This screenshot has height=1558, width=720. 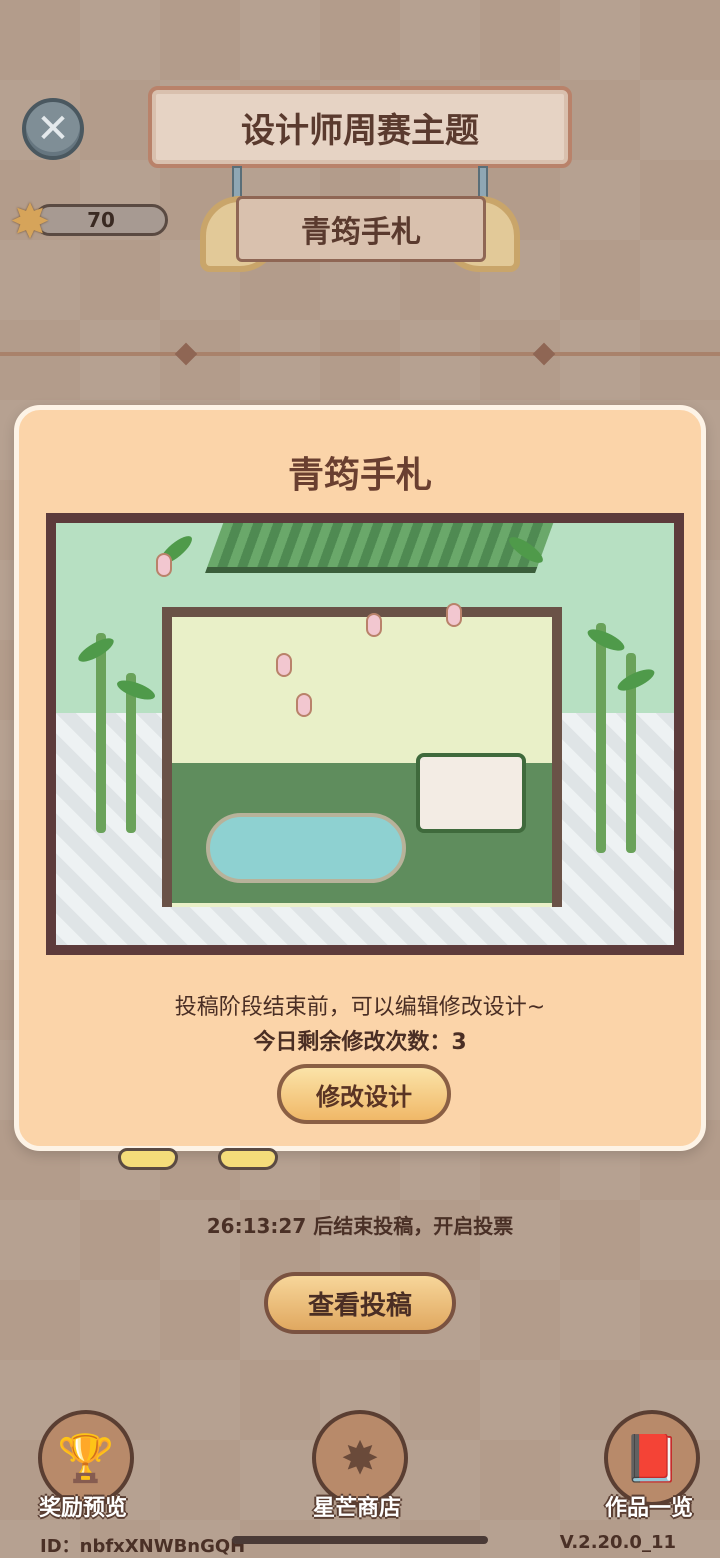 What do you see at coordinates (143, 1546) in the screenshot?
I see `user-id: ID：nbfxXNWBnGQH` at bounding box center [143, 1546].